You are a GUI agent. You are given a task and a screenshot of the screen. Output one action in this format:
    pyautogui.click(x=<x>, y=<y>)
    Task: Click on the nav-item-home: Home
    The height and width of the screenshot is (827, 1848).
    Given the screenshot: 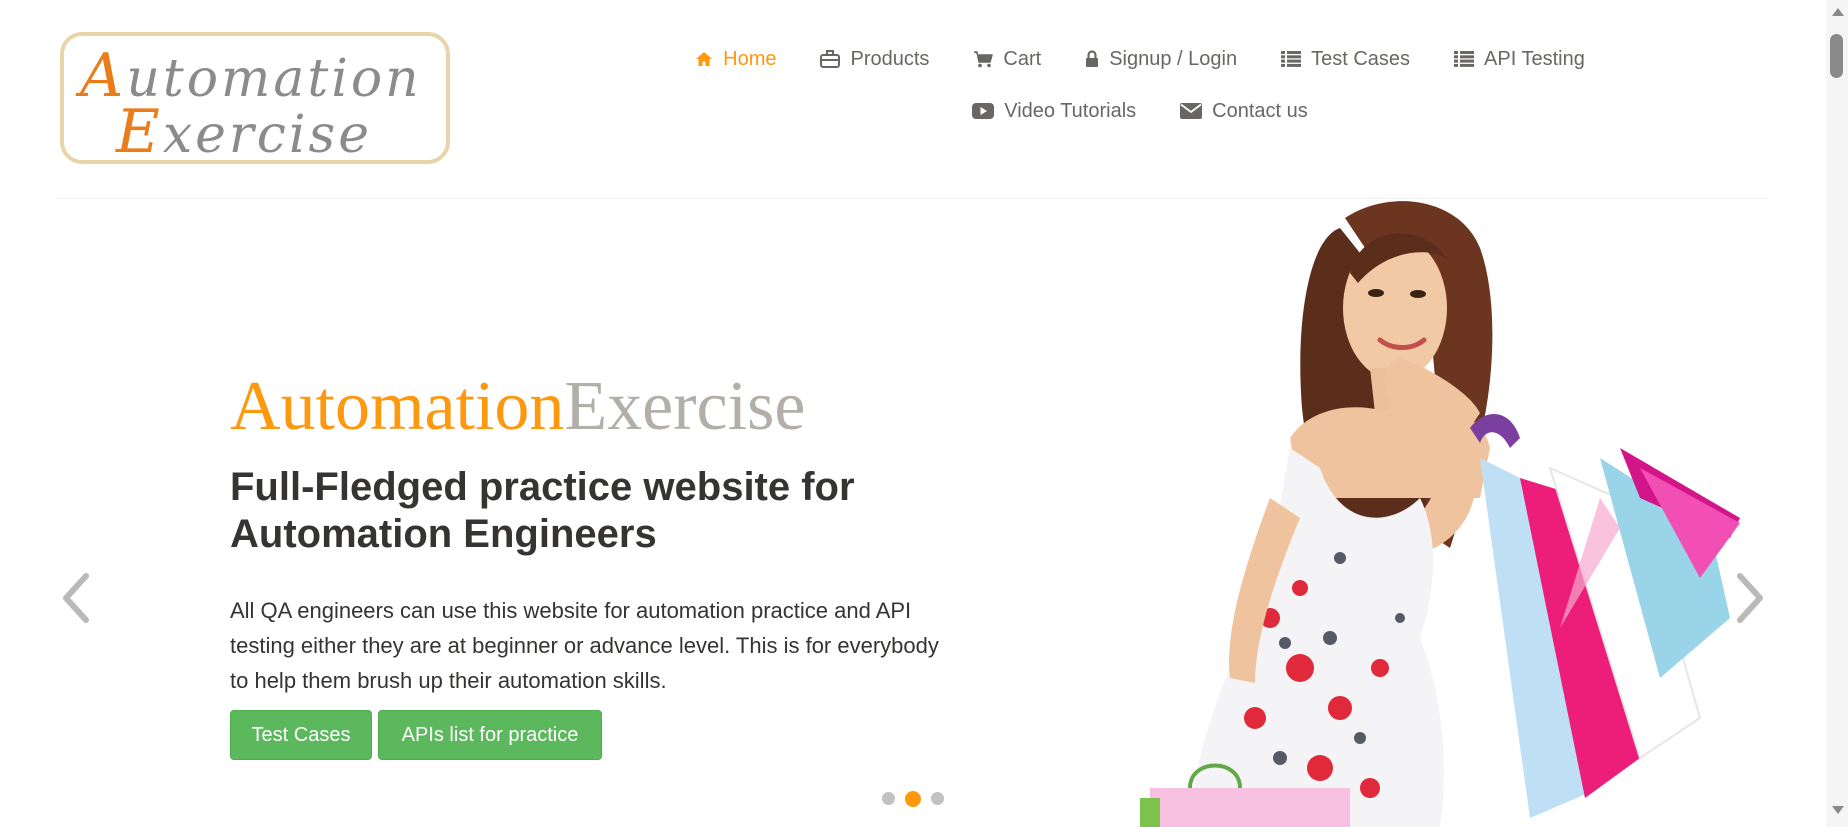 What is the action you would take?
    pyautogui.click(x=735, y=59)
    